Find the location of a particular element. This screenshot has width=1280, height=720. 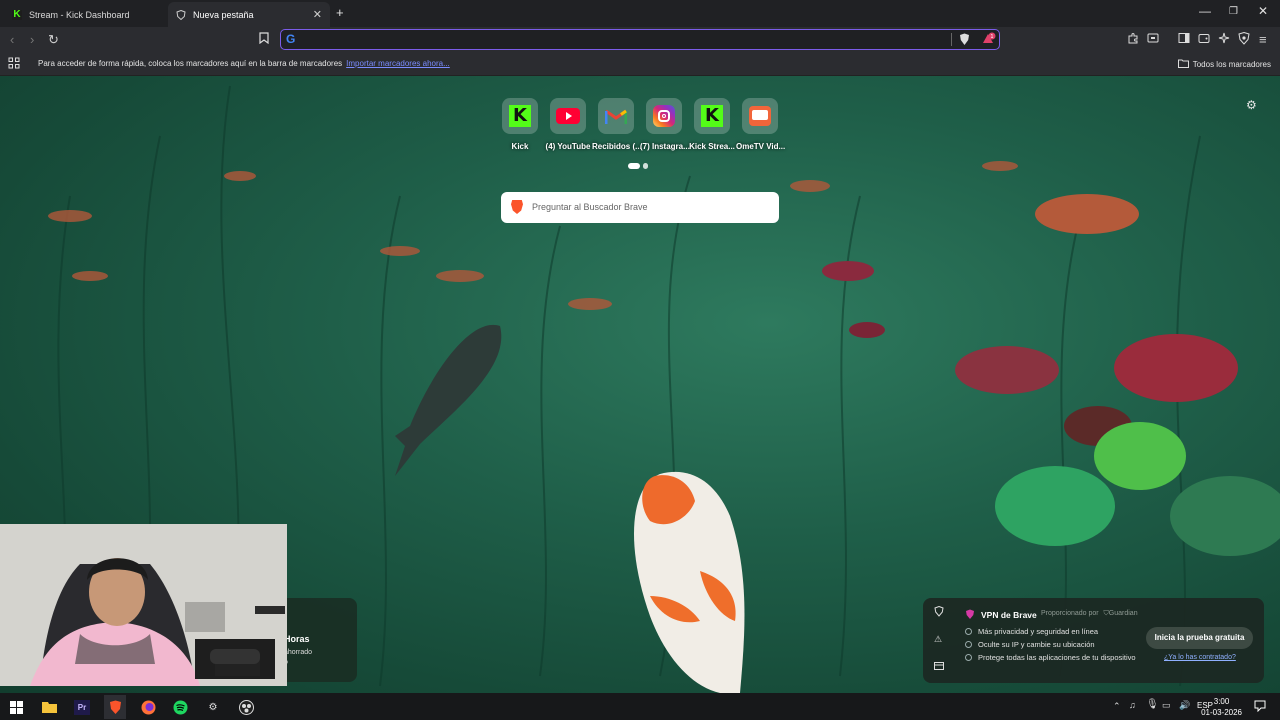

file-explorer-icon is located at coordinates (49, 707).